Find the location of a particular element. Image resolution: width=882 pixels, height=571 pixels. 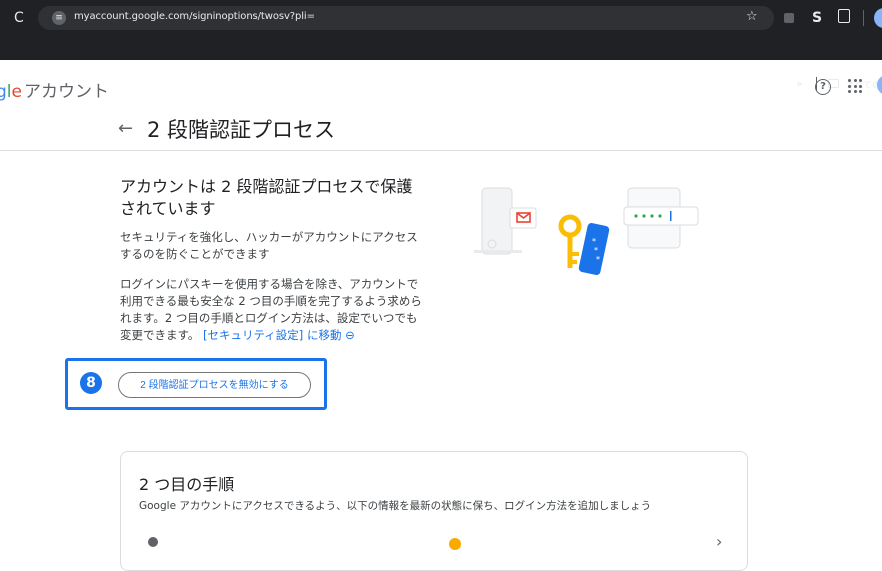

reload-icon: C is located at coordinates (19, 18).